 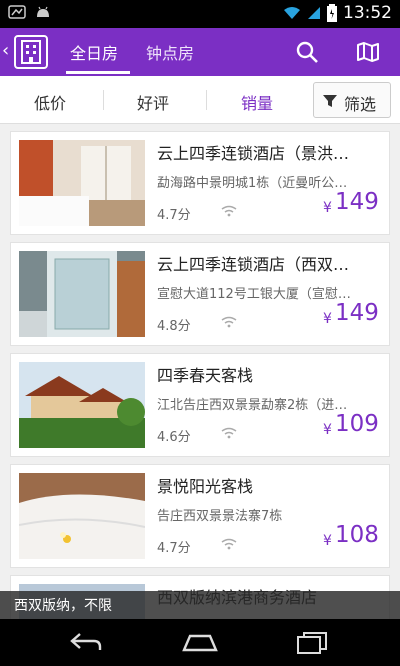 What do you see at coordinates (330, 101) in the screenshot?
I see `filter-funnel-icon` at bounding box center [330, 101].